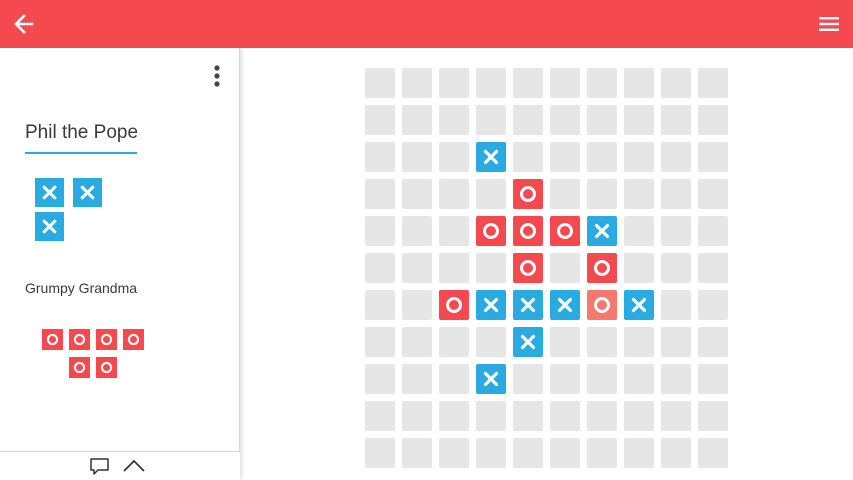 The image size is (853, 480). Describe the element at coordinates (134, 466) in the screenshot. I see `expand-button` at that location.